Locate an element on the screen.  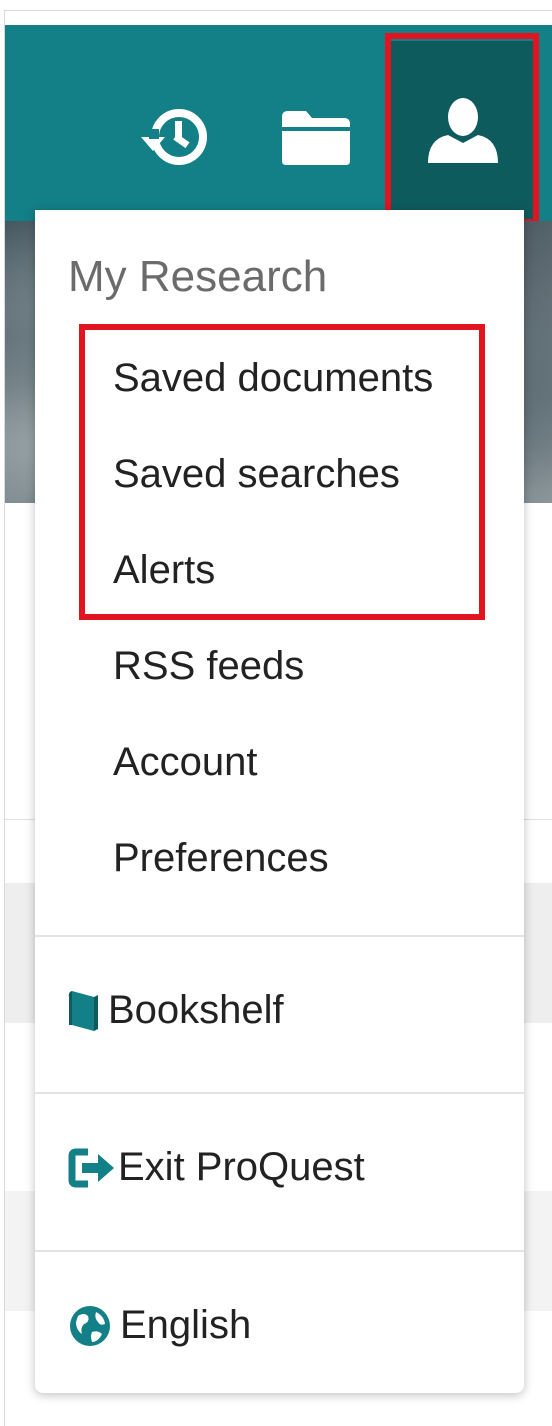
exit-label: Exit ProQuest is located at coordinates (241, 1167).